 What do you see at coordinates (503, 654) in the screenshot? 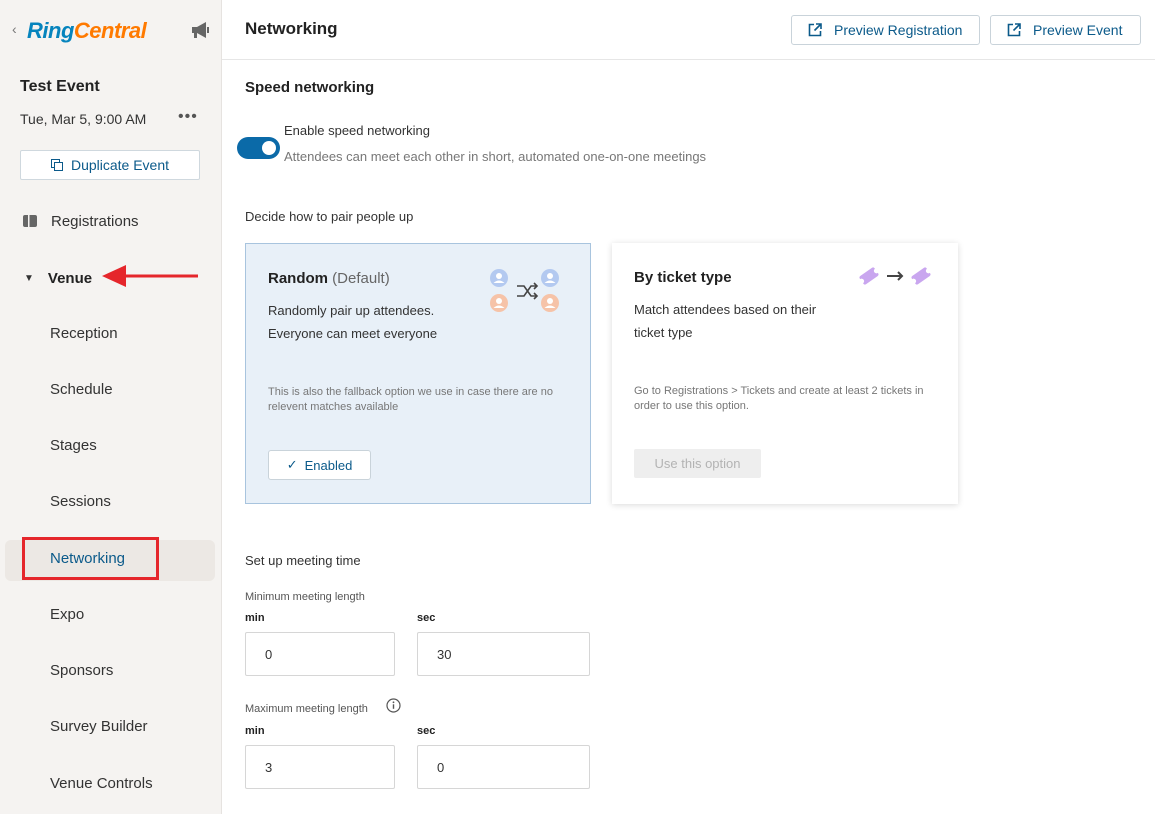
I see `min-length-seconds-input` at bounding box center [503, 654].